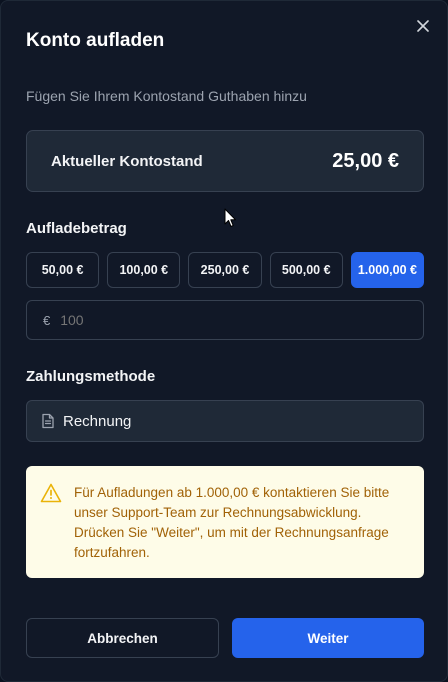  Describe the element at coordinates (365, 160) in the screenshot. I see `balance-value: 25,00 €` at that location.